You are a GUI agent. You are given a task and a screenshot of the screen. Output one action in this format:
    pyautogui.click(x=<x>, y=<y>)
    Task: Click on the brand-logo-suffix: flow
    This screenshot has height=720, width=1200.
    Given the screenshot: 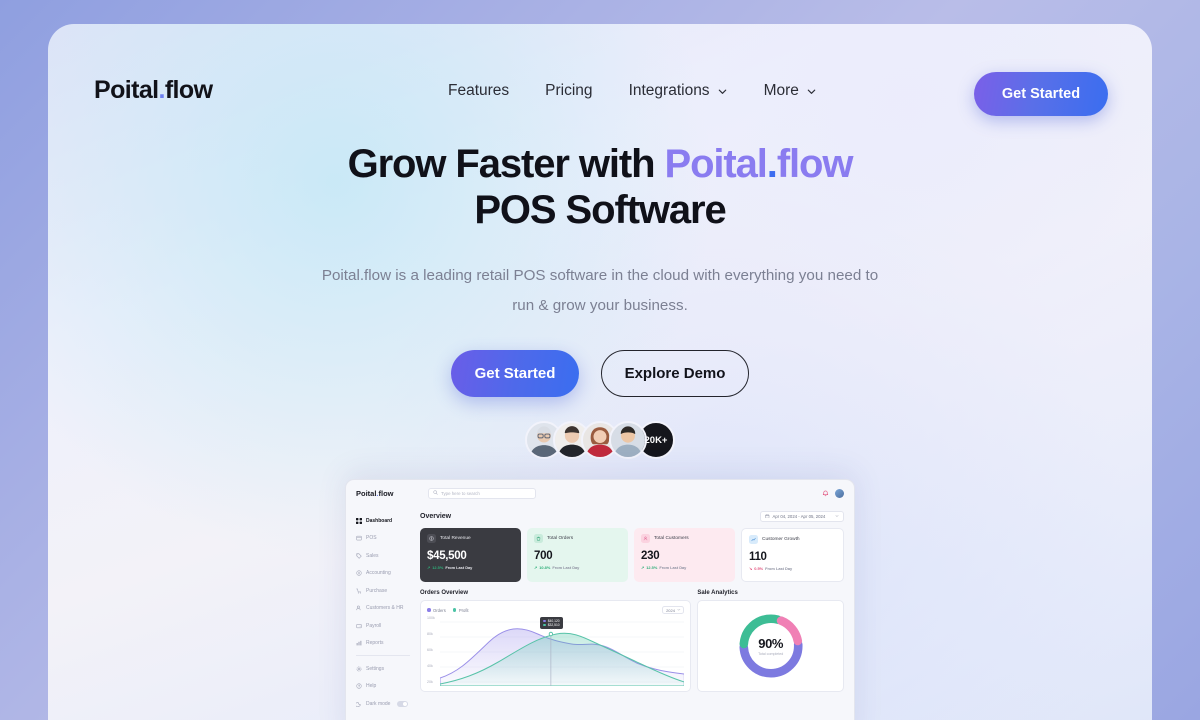 What is the action you would take?
    pyautogui.click(x=188, y=90)
    